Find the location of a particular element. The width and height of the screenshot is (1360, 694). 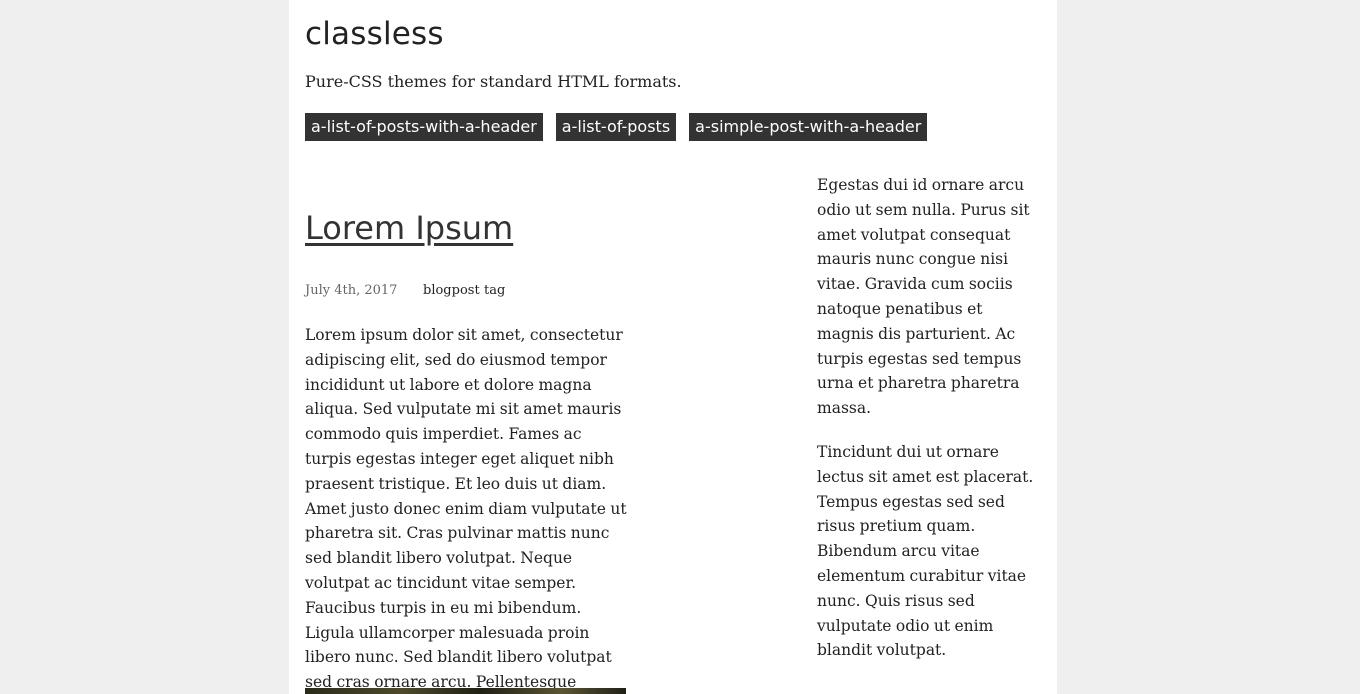

post-date: July 4th, 2017 is located at coordinates (351, 290).